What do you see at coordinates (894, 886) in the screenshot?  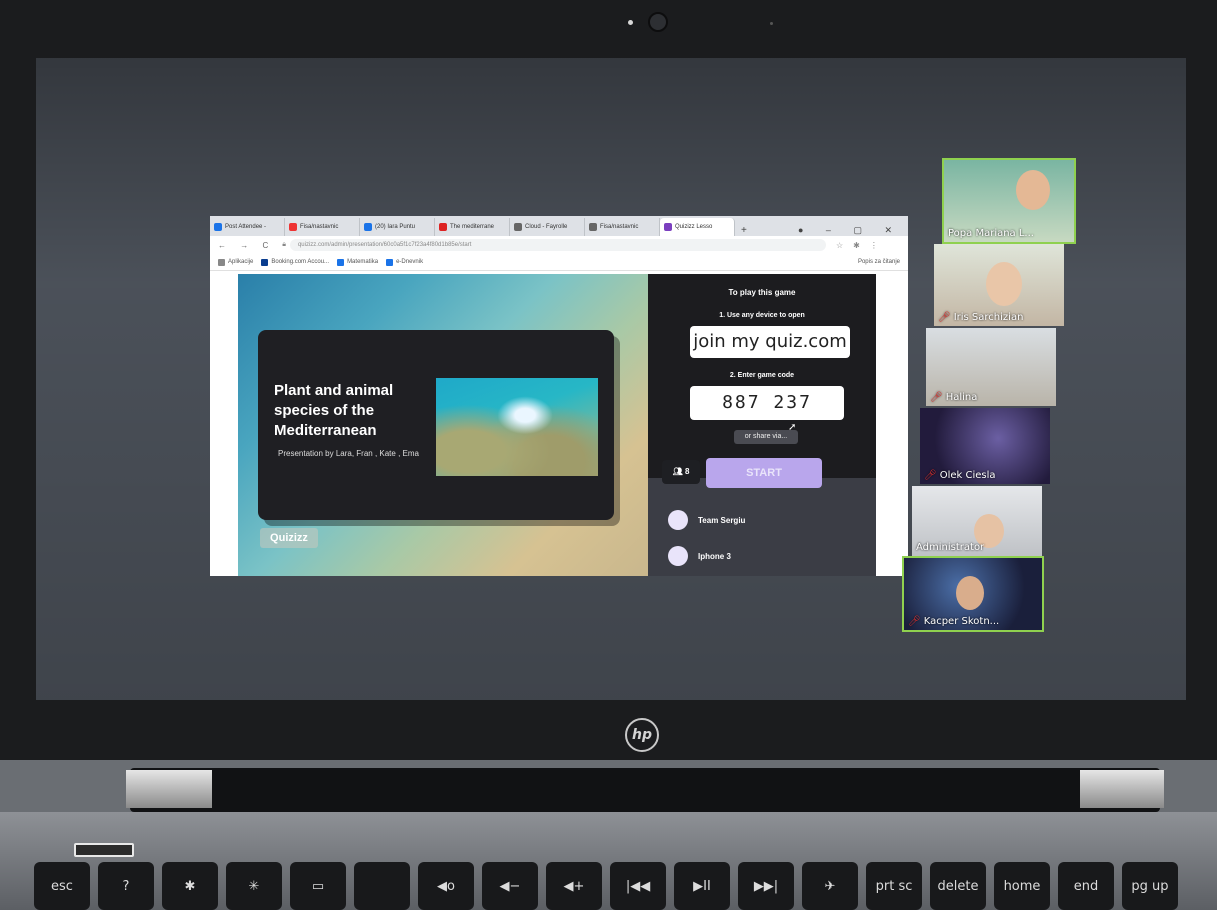 I see `key-prtsc: prt sc` at bounding box center [894, 886].